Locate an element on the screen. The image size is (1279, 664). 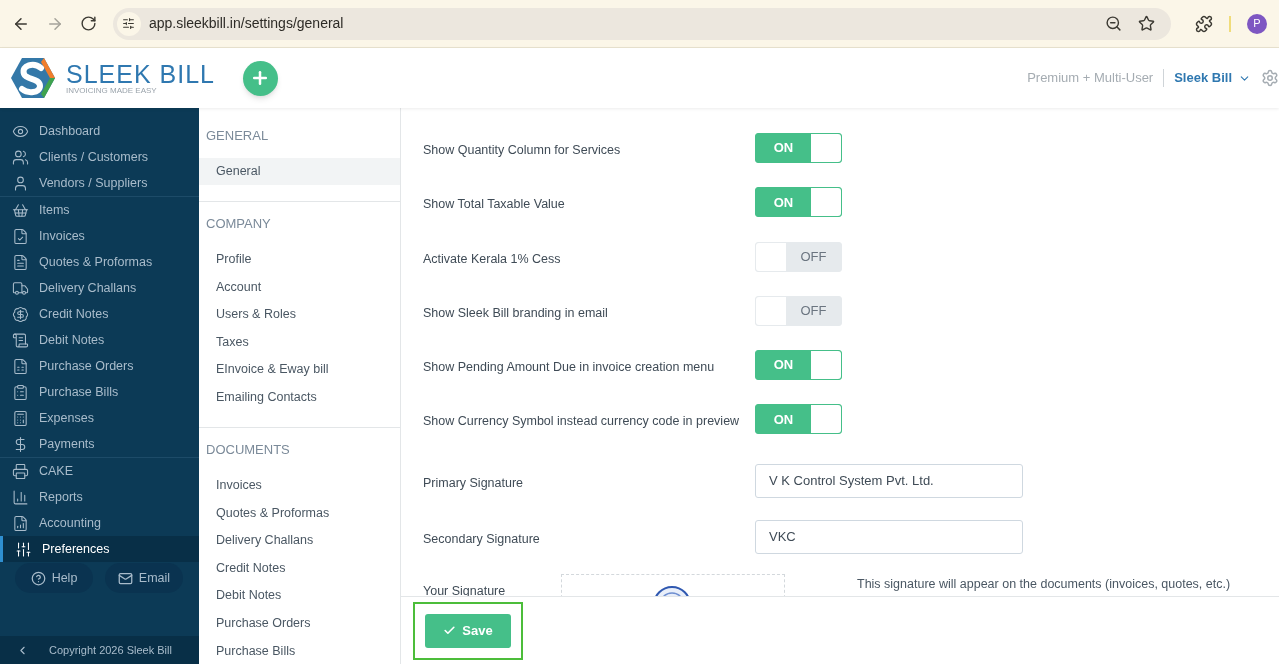
settings-nav-item: Emailing Contacts is located at coordinates (299, 397).